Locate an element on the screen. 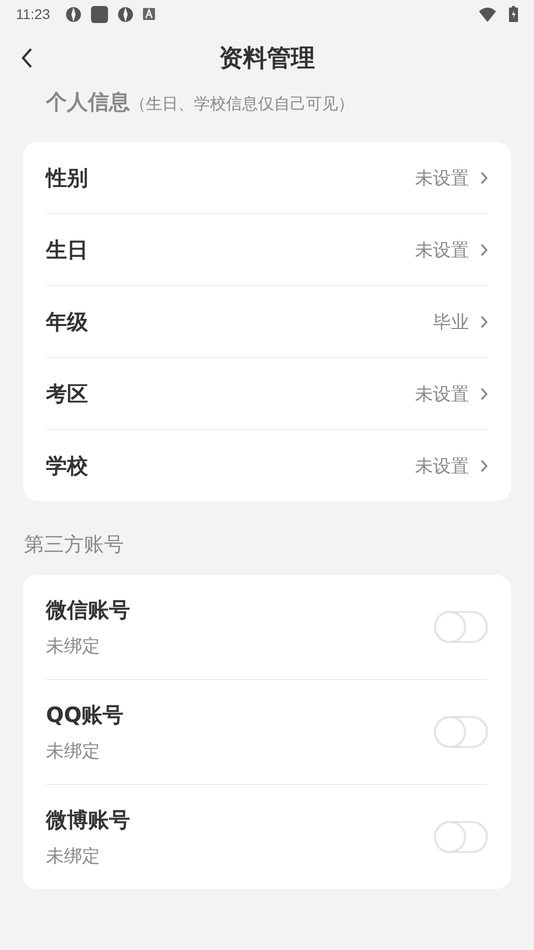  field-label: 生日 is located at coordinates (67, 250).